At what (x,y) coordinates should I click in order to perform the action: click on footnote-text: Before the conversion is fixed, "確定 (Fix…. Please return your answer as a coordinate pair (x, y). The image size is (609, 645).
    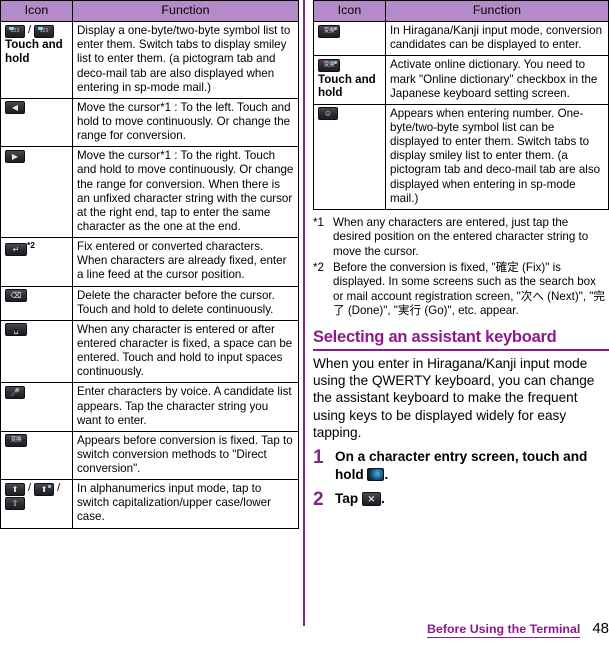
    Looking at the image, I should click on (469, 289).